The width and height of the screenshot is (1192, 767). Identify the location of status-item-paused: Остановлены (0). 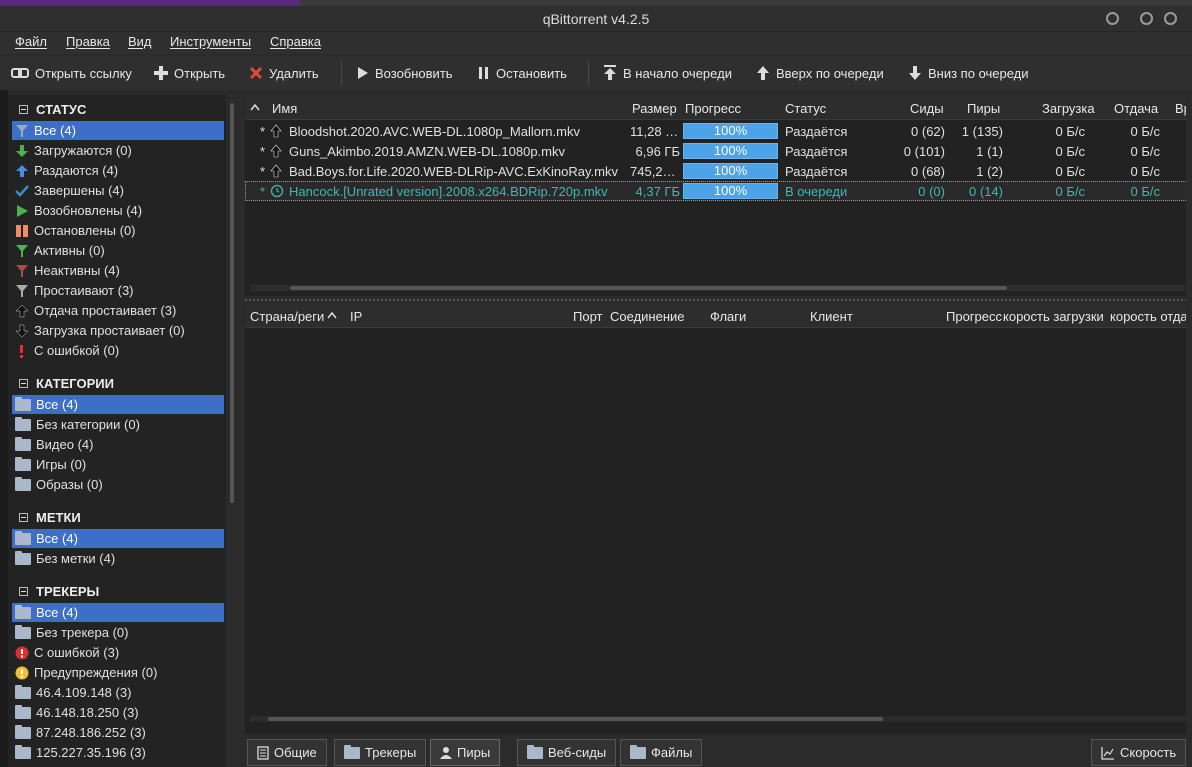
(118, 230).